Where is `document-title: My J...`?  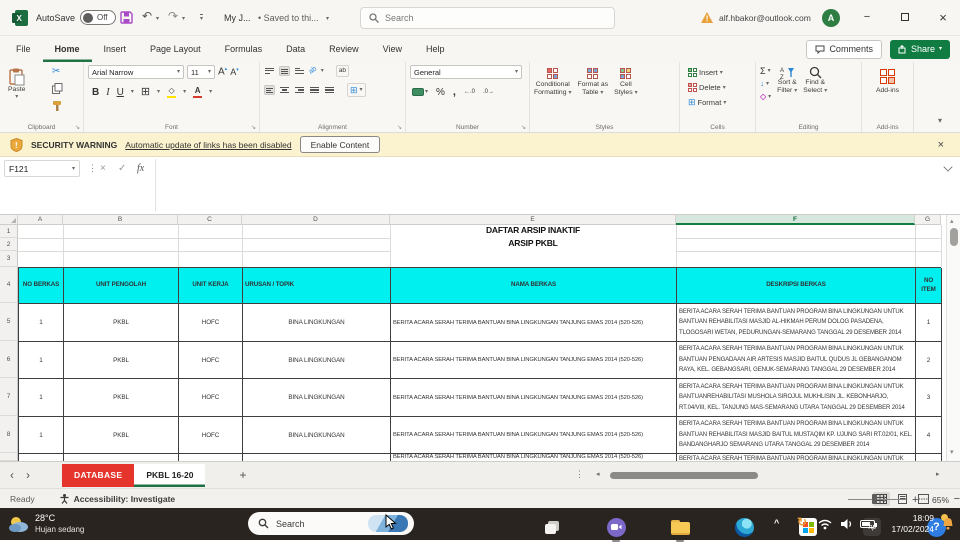 document-title: My J... is located at coordinates (237, 18).